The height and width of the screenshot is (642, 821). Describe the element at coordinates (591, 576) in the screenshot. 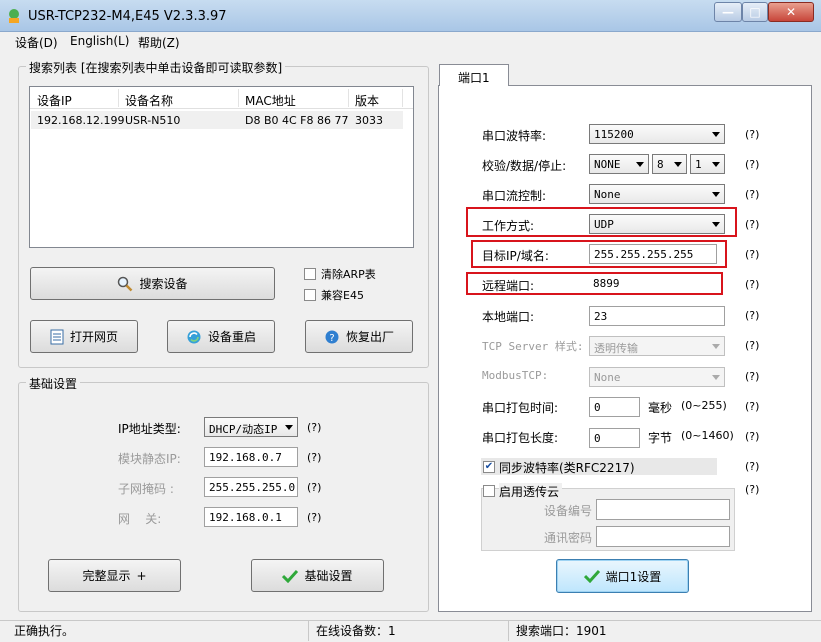

I see `checkmark-icon` at that location.